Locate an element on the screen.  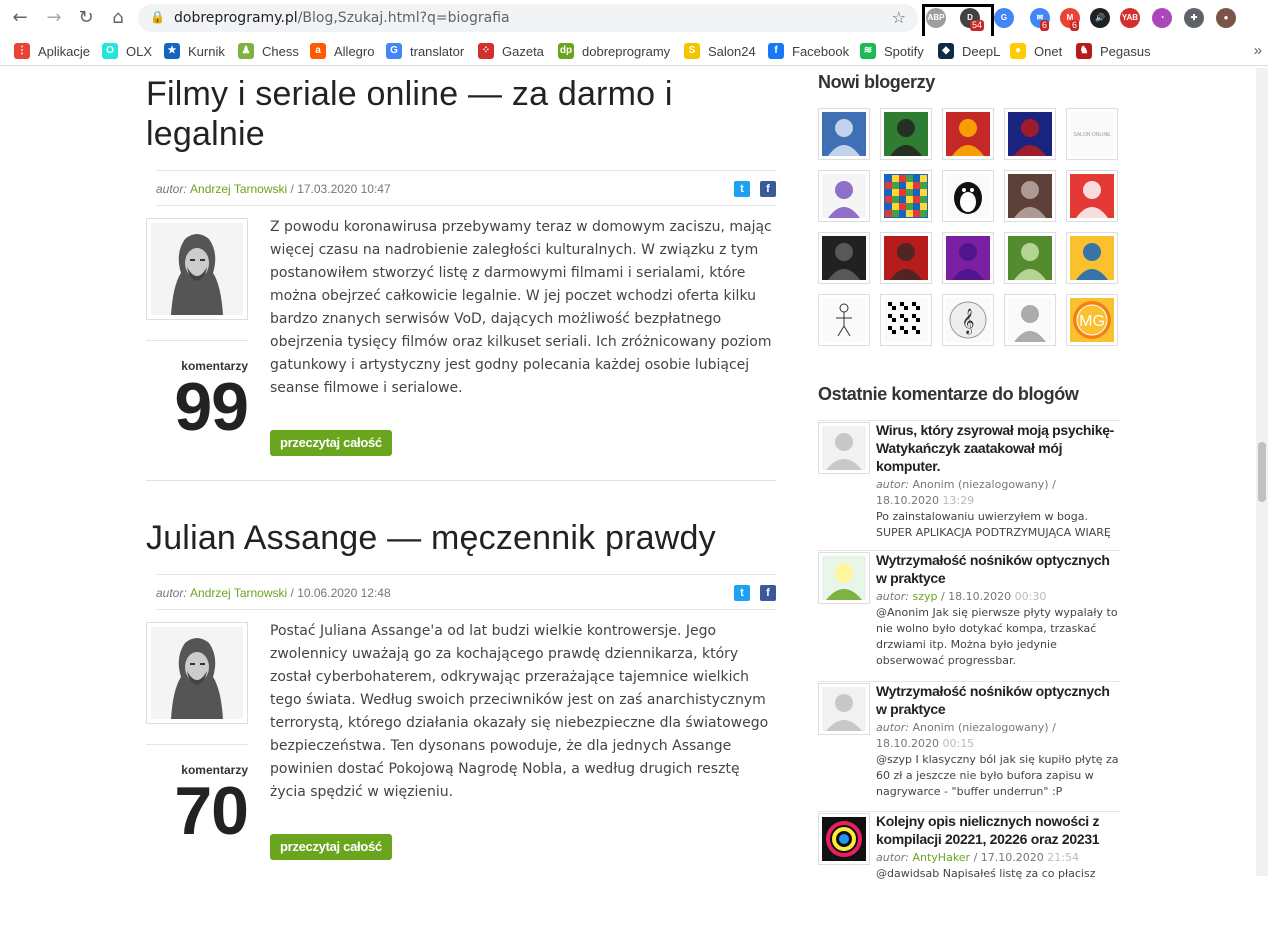
bookmark-deepl: ◆ DeepL is located at coordinates (969, 51).